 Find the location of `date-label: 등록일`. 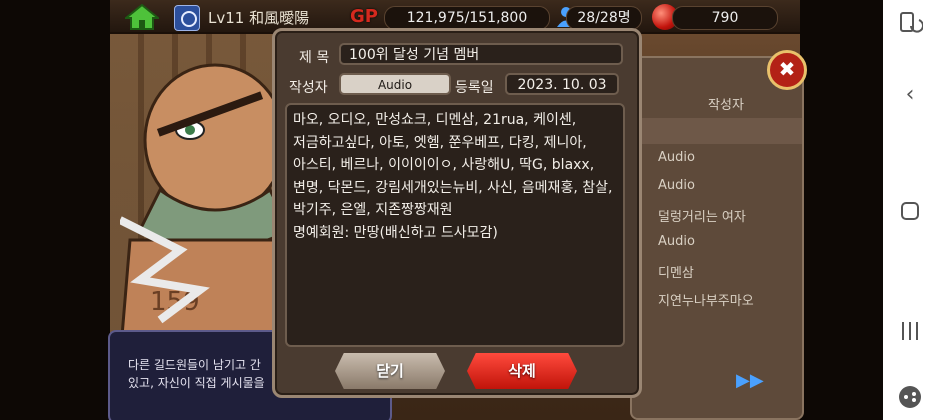

date-label: 등록일 is located at coordinates (474, 88).